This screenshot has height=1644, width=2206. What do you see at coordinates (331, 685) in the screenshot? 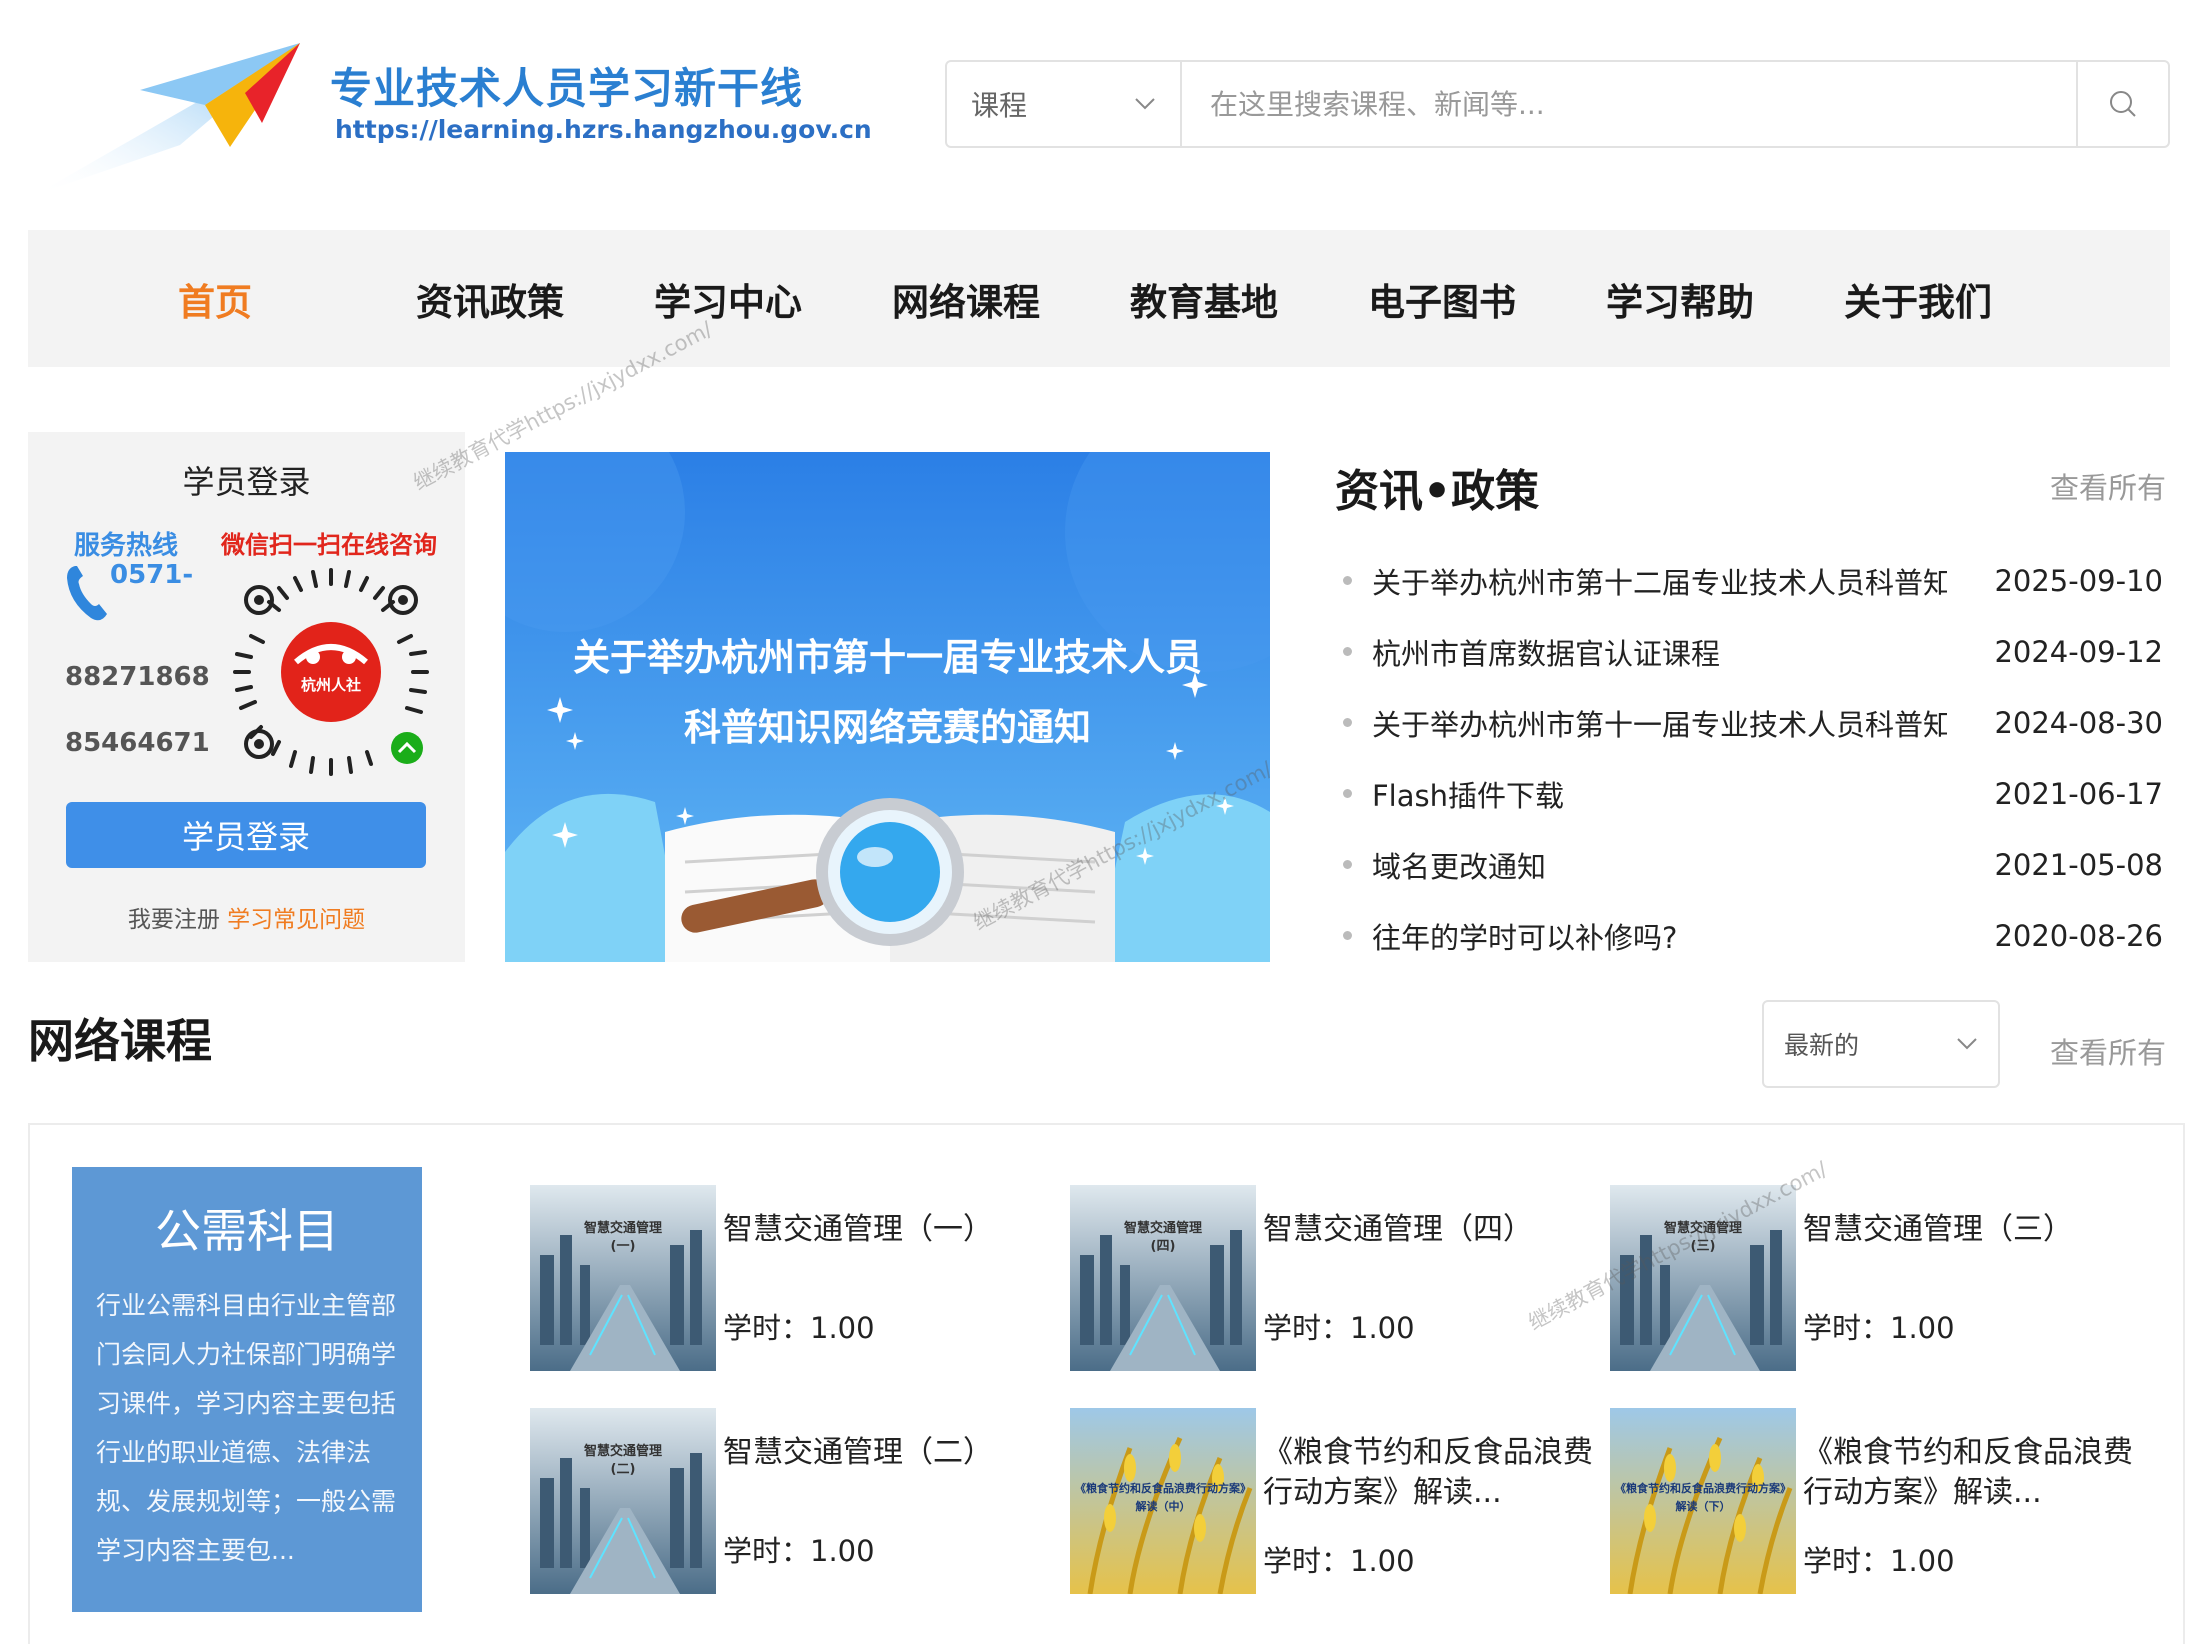
I see `svg-text: 杭州人社` at bounding box center [331, 685].